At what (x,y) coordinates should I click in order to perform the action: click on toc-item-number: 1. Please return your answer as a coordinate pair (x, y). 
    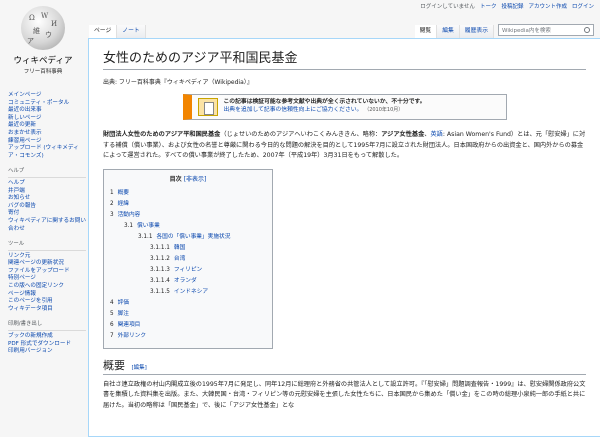
    Looking at the image, I should click on (112, 192).